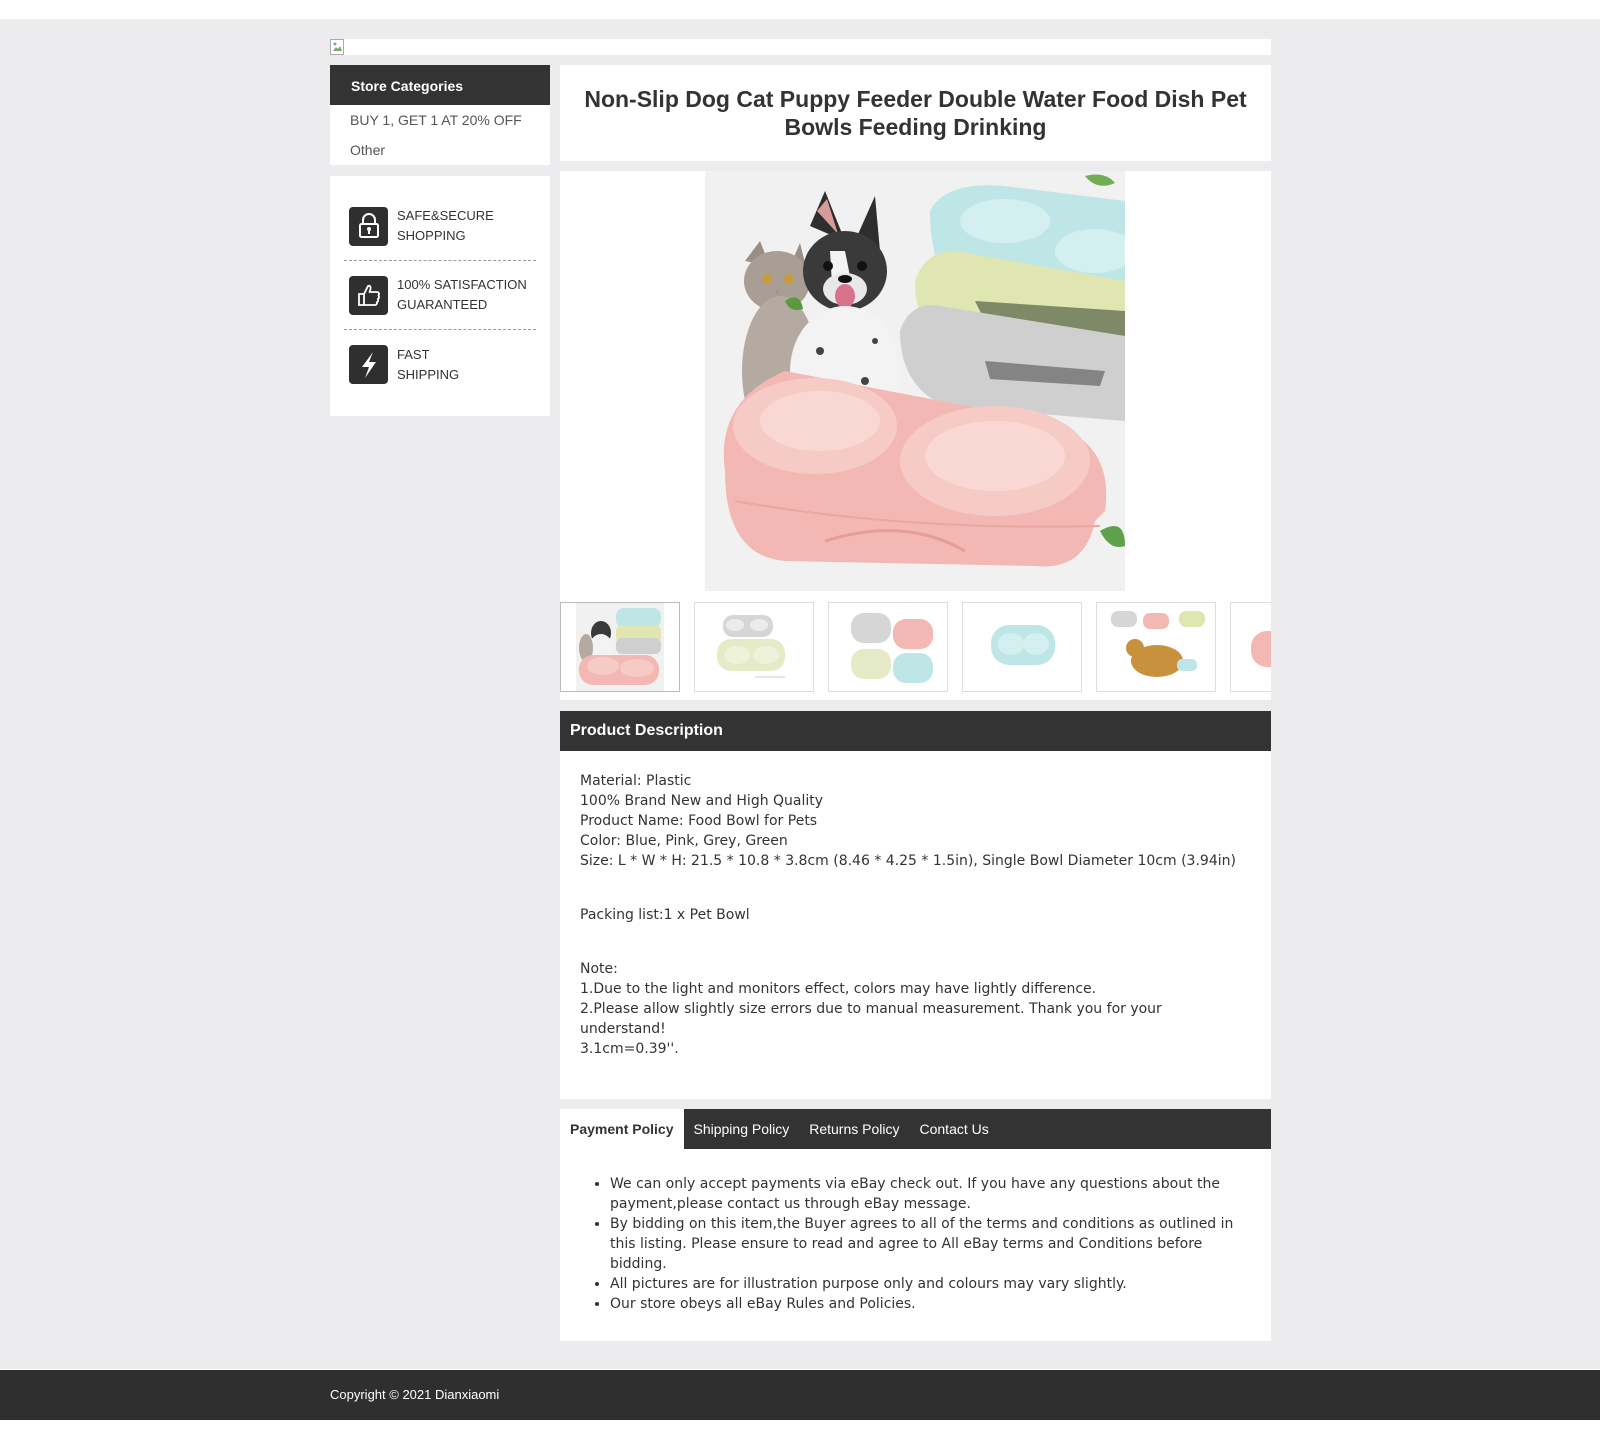 The height and width of the screenshot is (1440, 1600). I want to click on packing-list: Packing list:1 x Pet Bowl, so click(665, 915).